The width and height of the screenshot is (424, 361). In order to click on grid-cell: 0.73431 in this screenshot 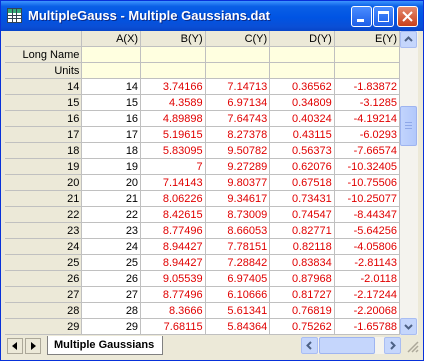, I will do `click(302, 198)`.